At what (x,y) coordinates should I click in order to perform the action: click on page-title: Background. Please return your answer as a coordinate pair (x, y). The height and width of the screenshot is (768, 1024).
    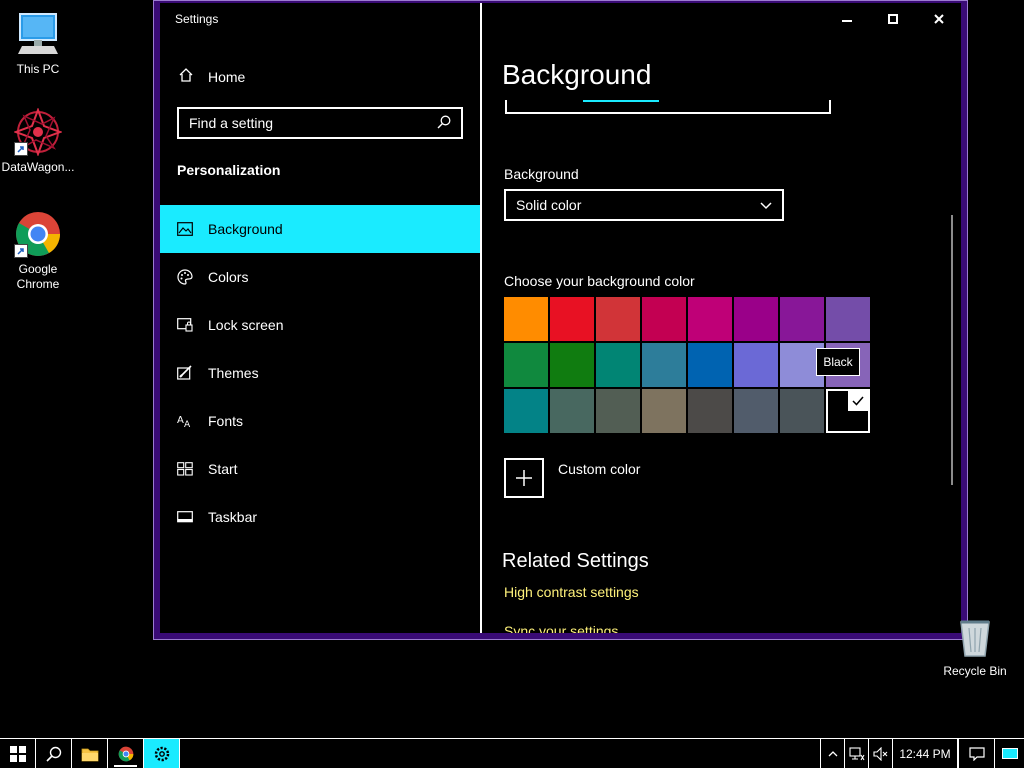
    Looking at the image, I should click on (577, 74).